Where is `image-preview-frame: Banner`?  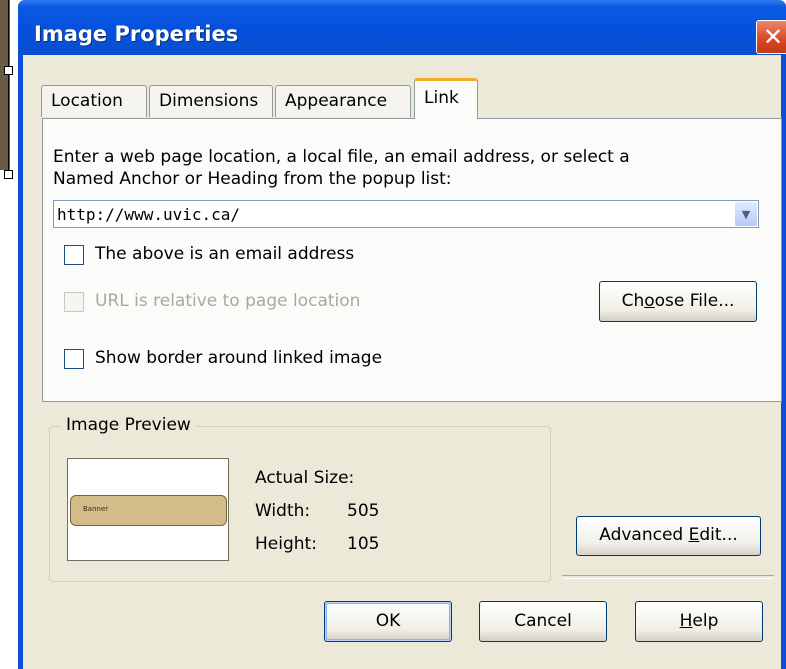
image-preview-frame: Banner is located at coordinates (148, 509).